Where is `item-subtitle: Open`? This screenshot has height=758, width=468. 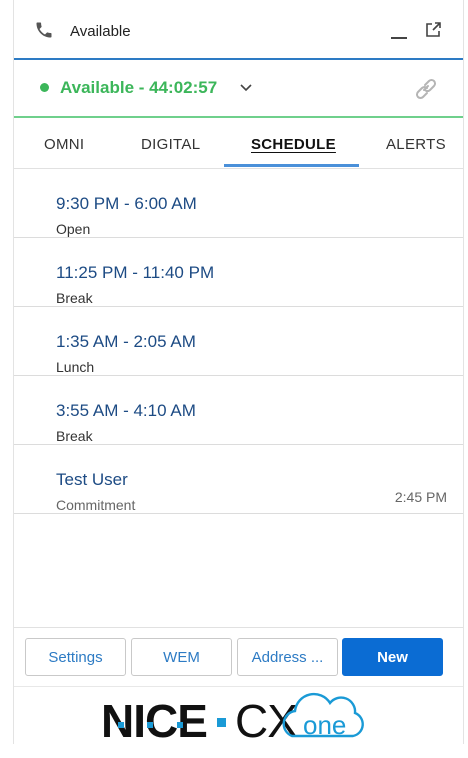
item-subtitle: Open is located at coordinates (73, 229).